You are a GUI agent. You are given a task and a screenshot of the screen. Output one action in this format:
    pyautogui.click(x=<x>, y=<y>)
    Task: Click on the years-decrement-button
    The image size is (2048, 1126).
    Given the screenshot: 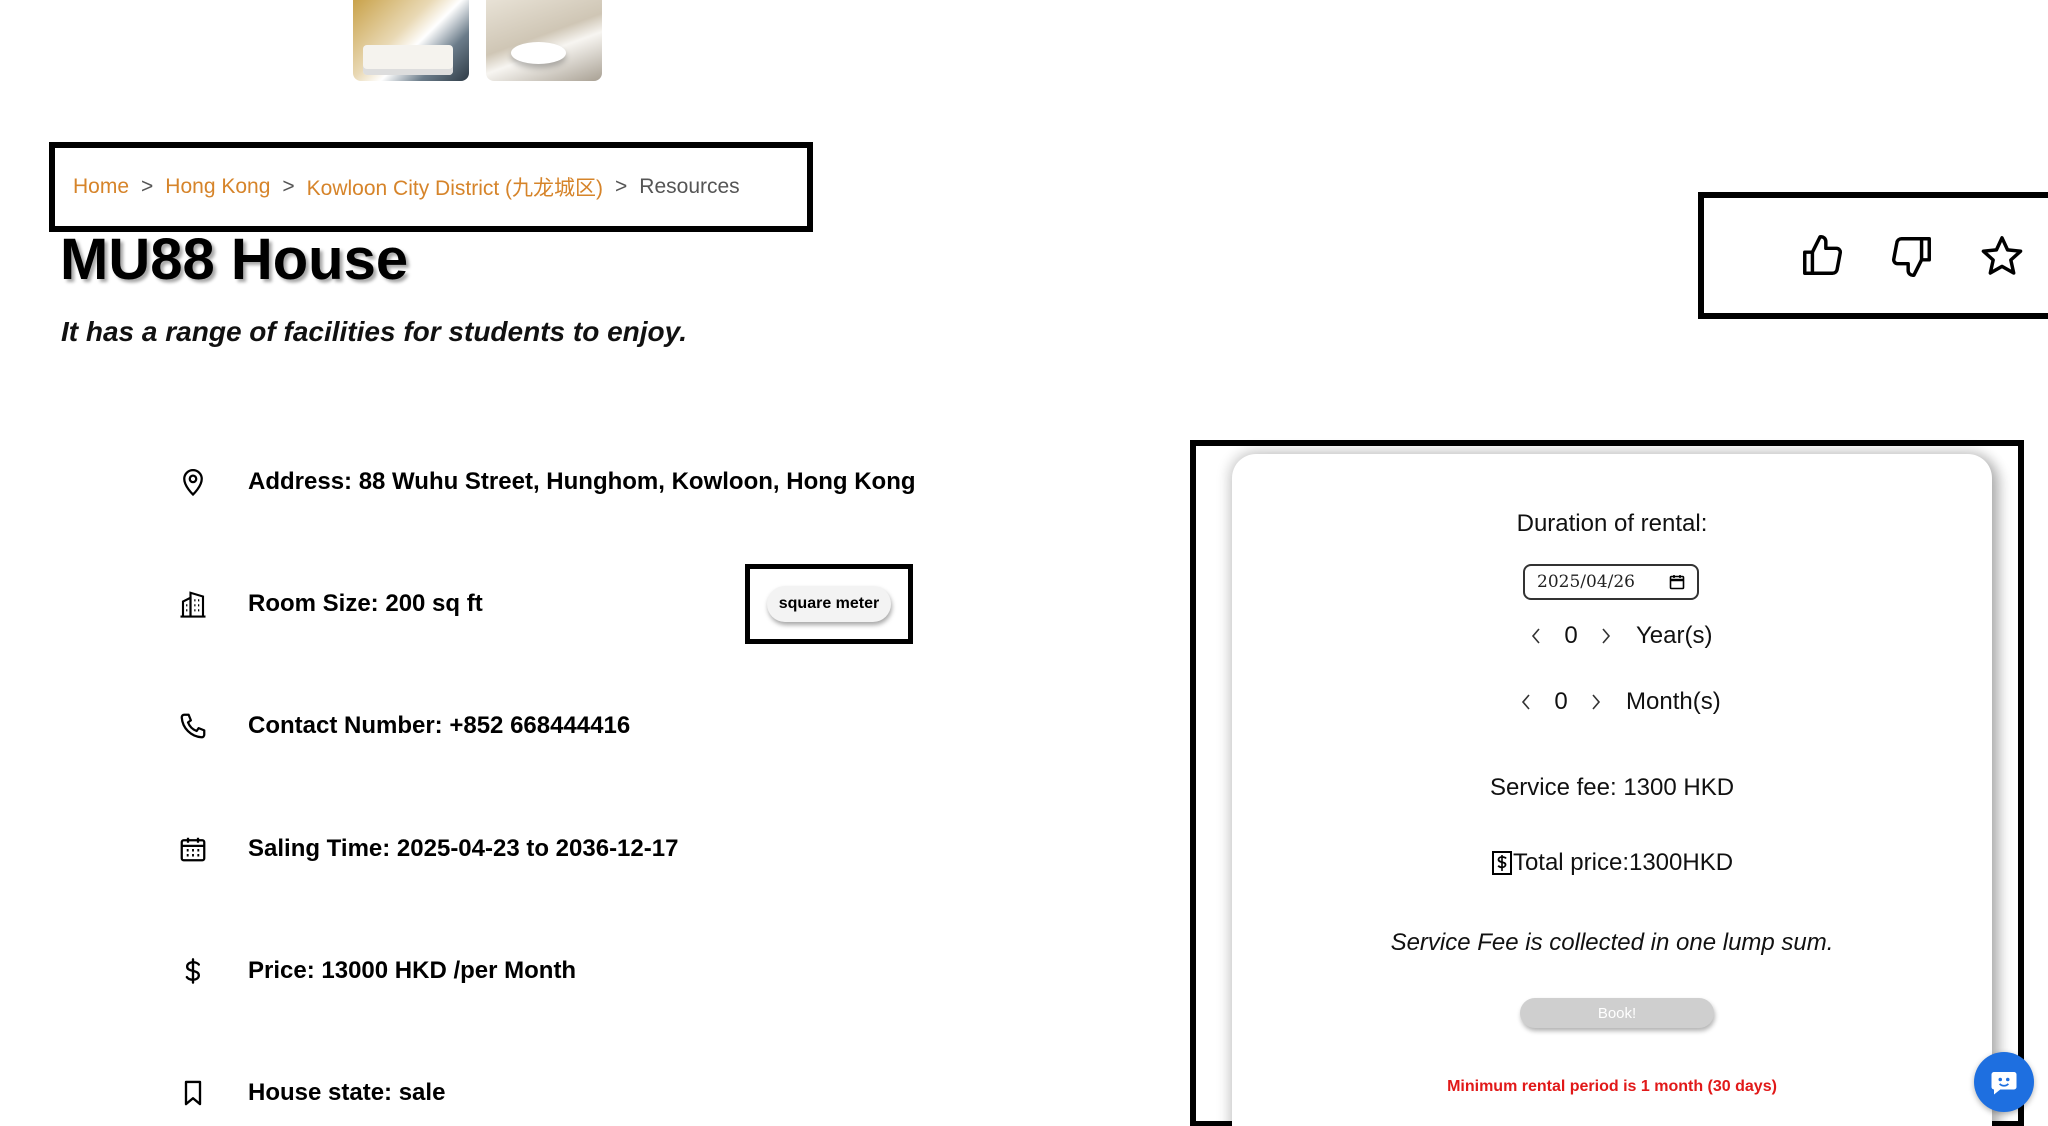 What is the action you would take?
    pyautogui.click(x=1536, y=636)
    